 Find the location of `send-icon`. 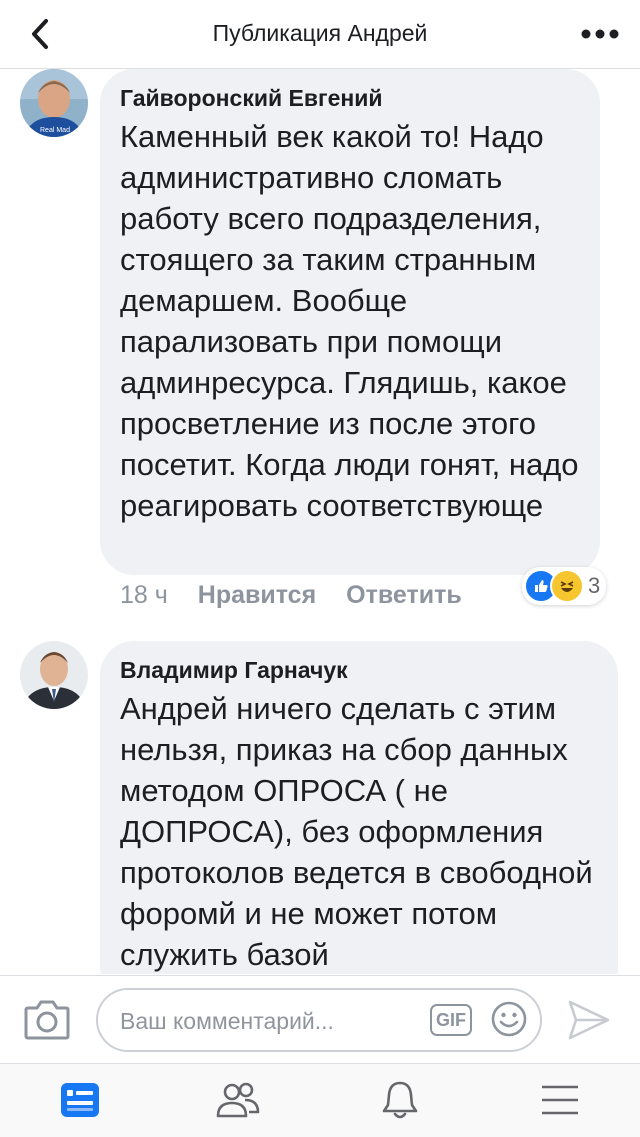

send-icon is located at coordinates (589, 1020).